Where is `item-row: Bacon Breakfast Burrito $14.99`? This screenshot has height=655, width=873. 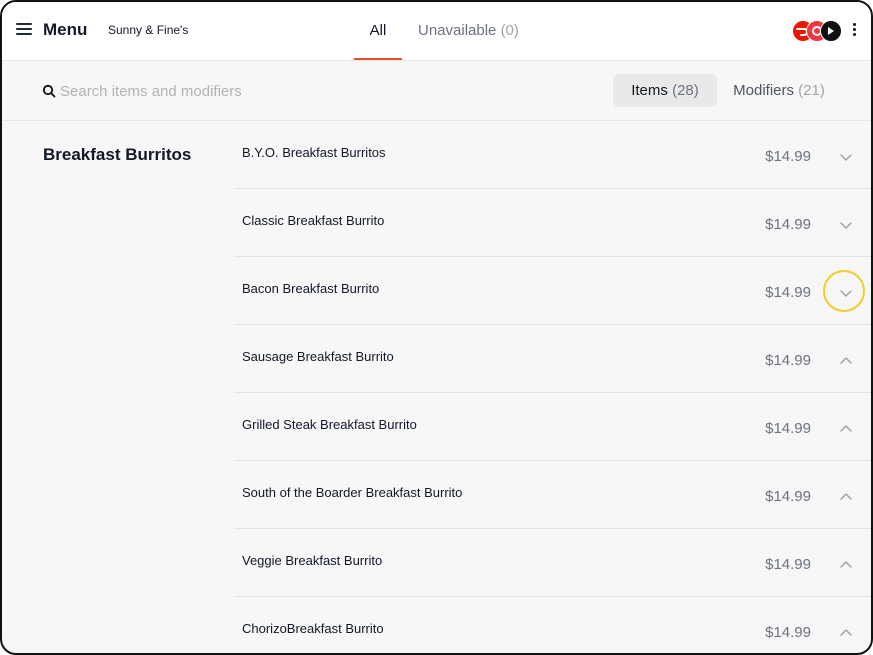 item-row: Bacon Breakfast Burrito $14.99 is located at coordinates (552, 291).